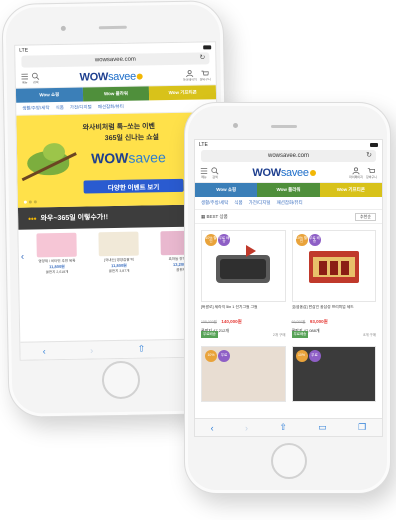 The image size is (396, 520). I want to click on product-item: 영양제 / 비타민 추천 목록 11,800원 쿨판지 2,618개, so click(56, 263).